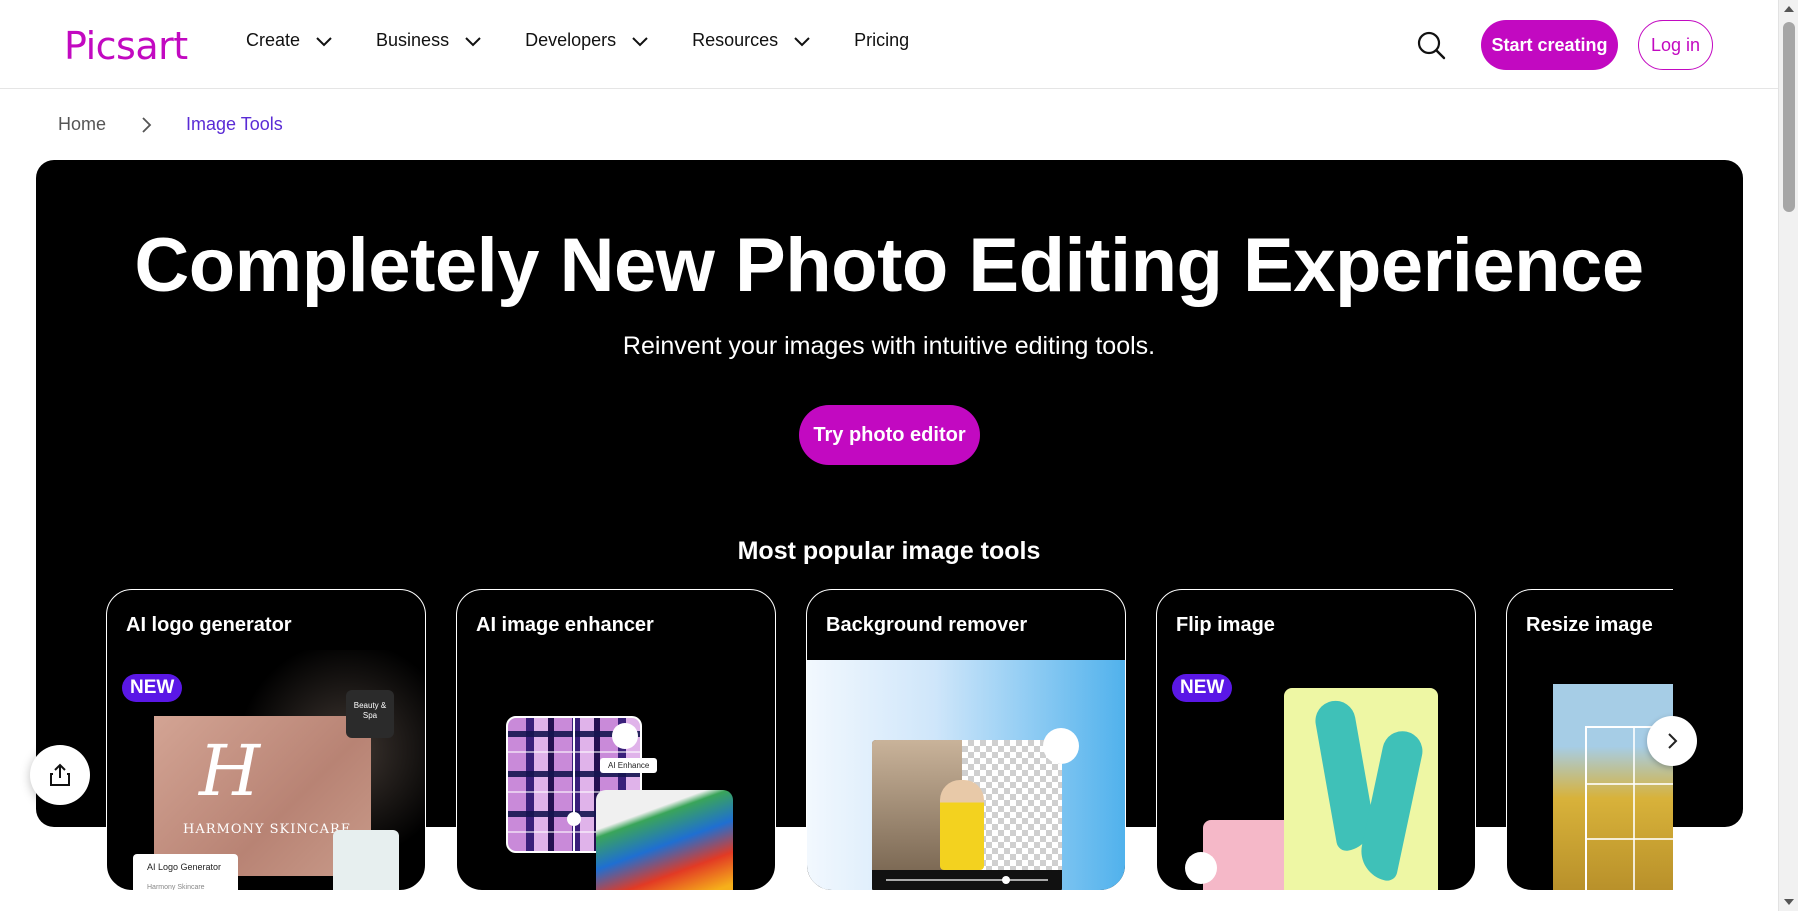  Describe the element at coordinates (1788, 455) in the screenshot. I see `page-scrollbar` at that location.